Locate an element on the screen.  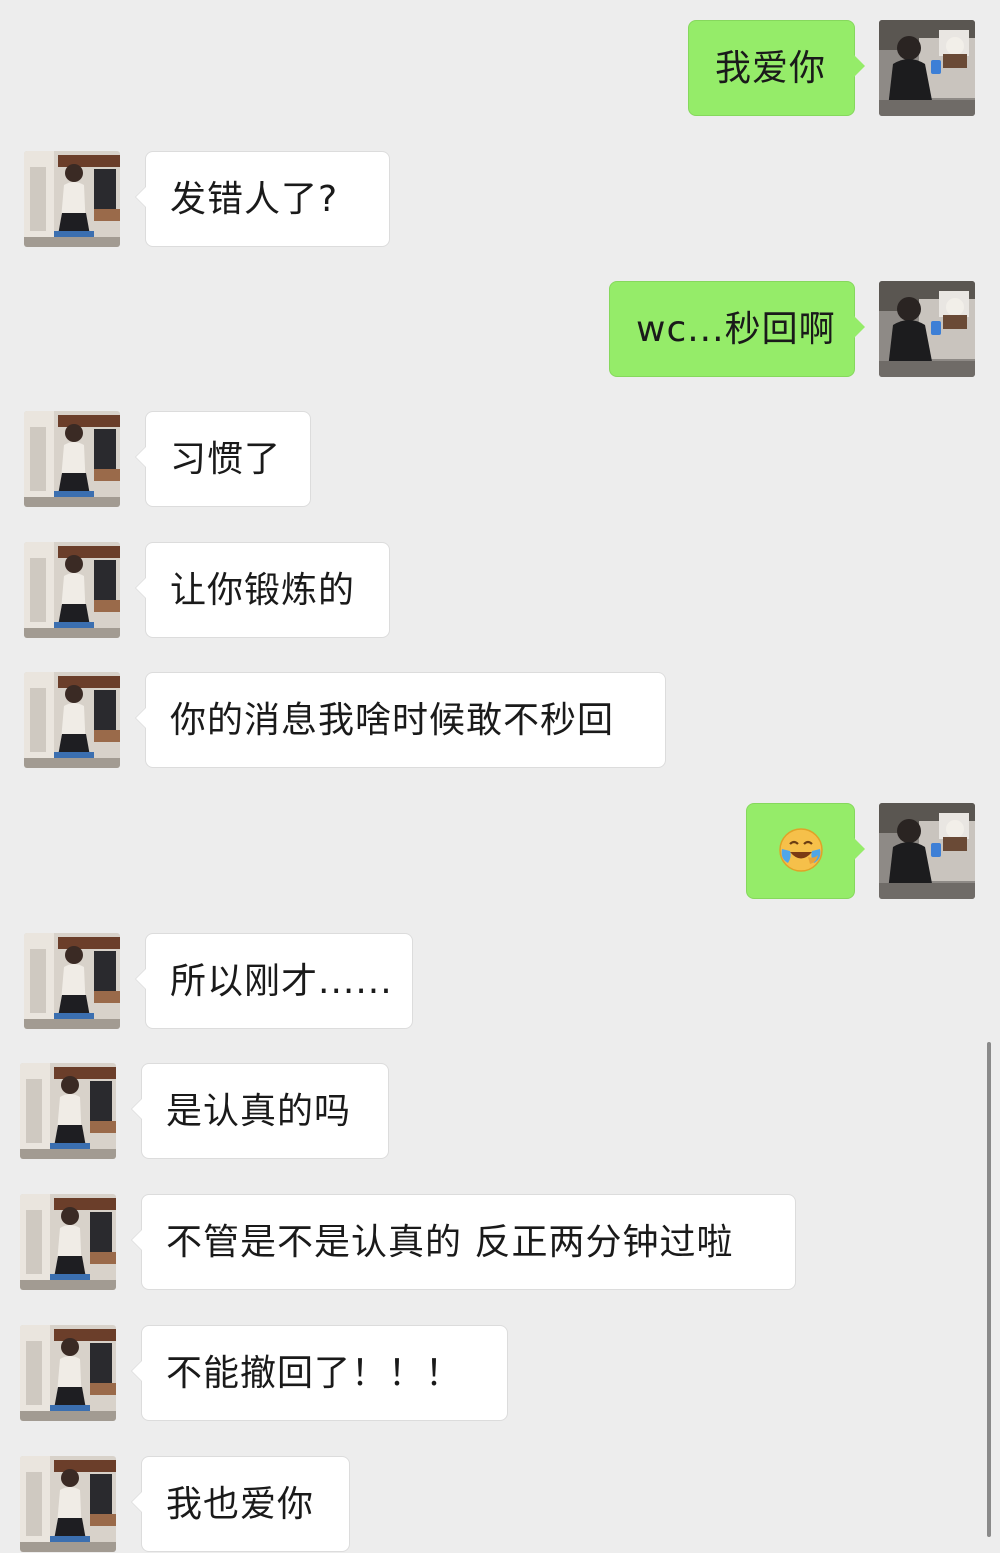
message-bubble-sent: 我爱你 is located at coordinates (776, 68).